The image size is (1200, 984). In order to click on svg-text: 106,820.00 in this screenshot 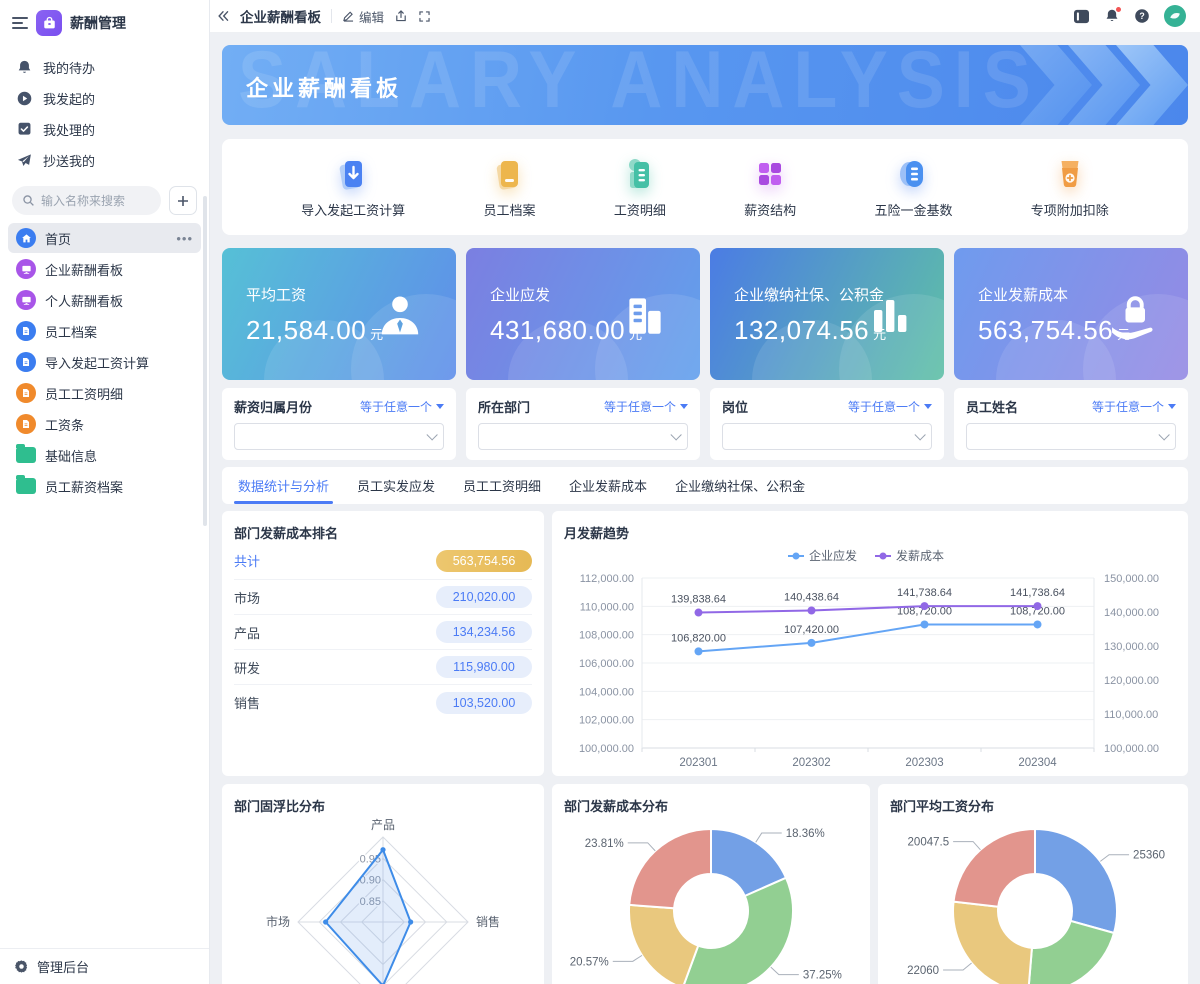, I will do `click(698, 638)`.